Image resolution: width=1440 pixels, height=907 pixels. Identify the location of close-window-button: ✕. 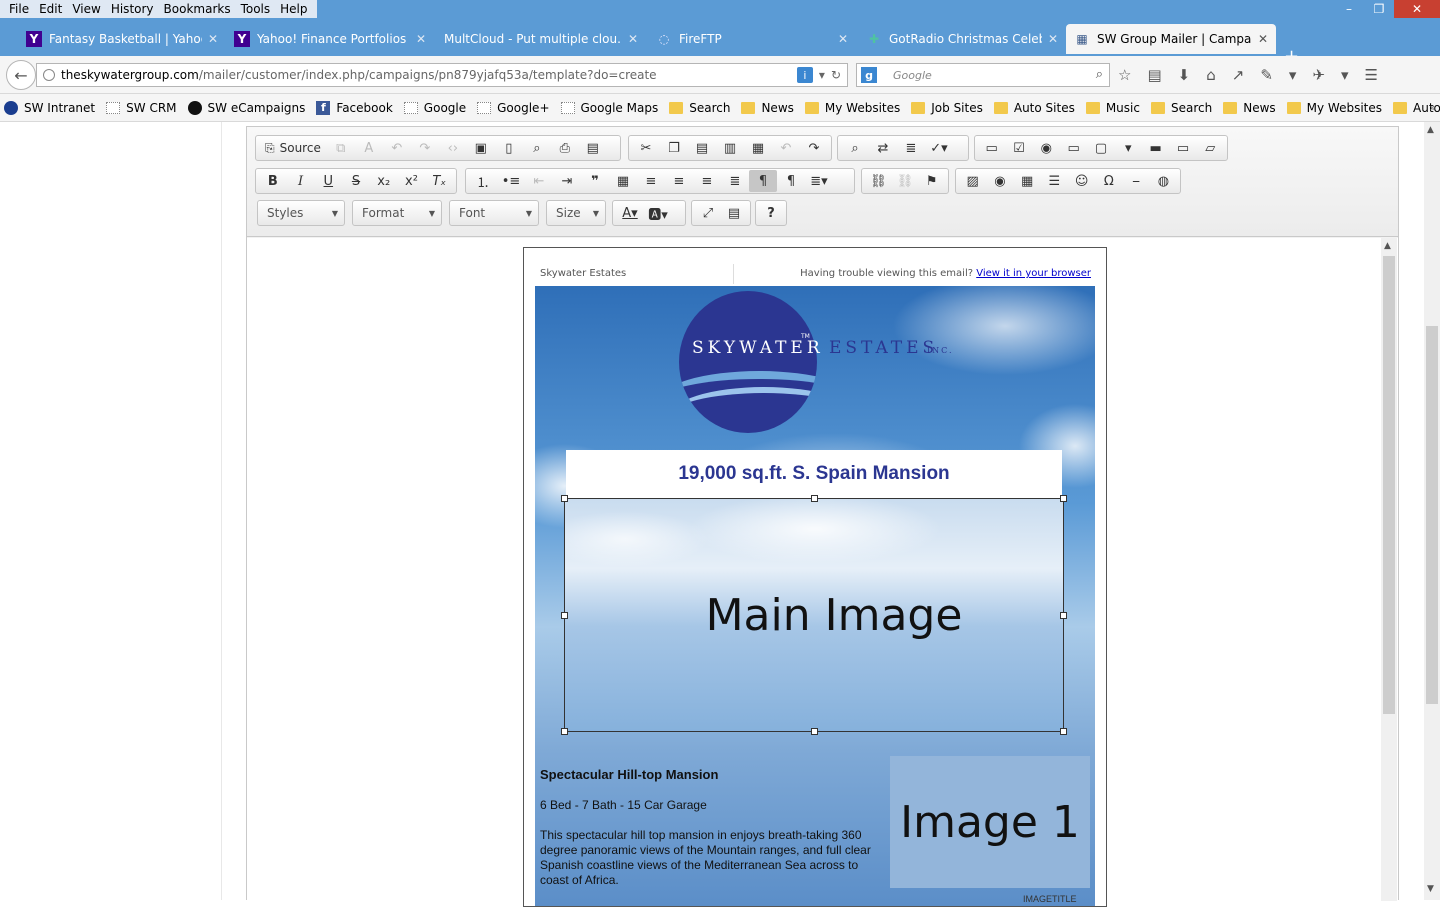
(1417, 9).